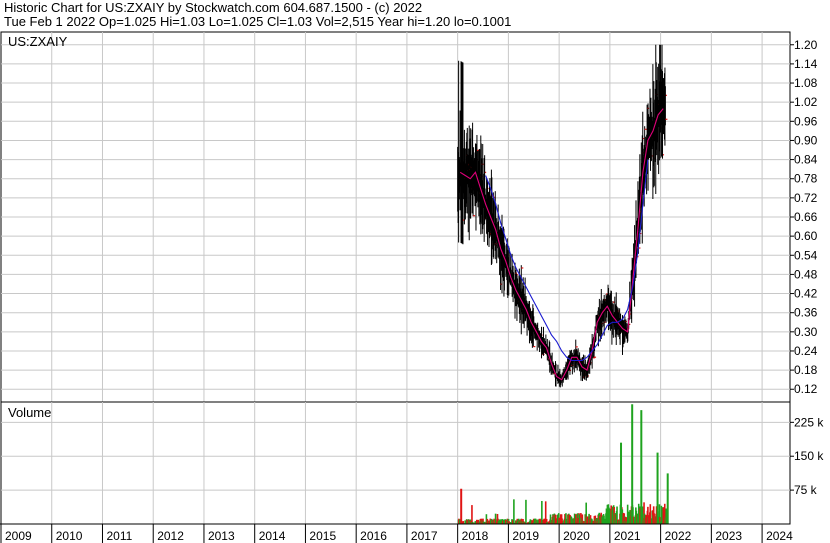 Image resolution: width=830 pixels, height=543 pixels. Describe the element at coordinates (119, 536) in the screenshot. I see `x-tick-label: 2011` at that location.